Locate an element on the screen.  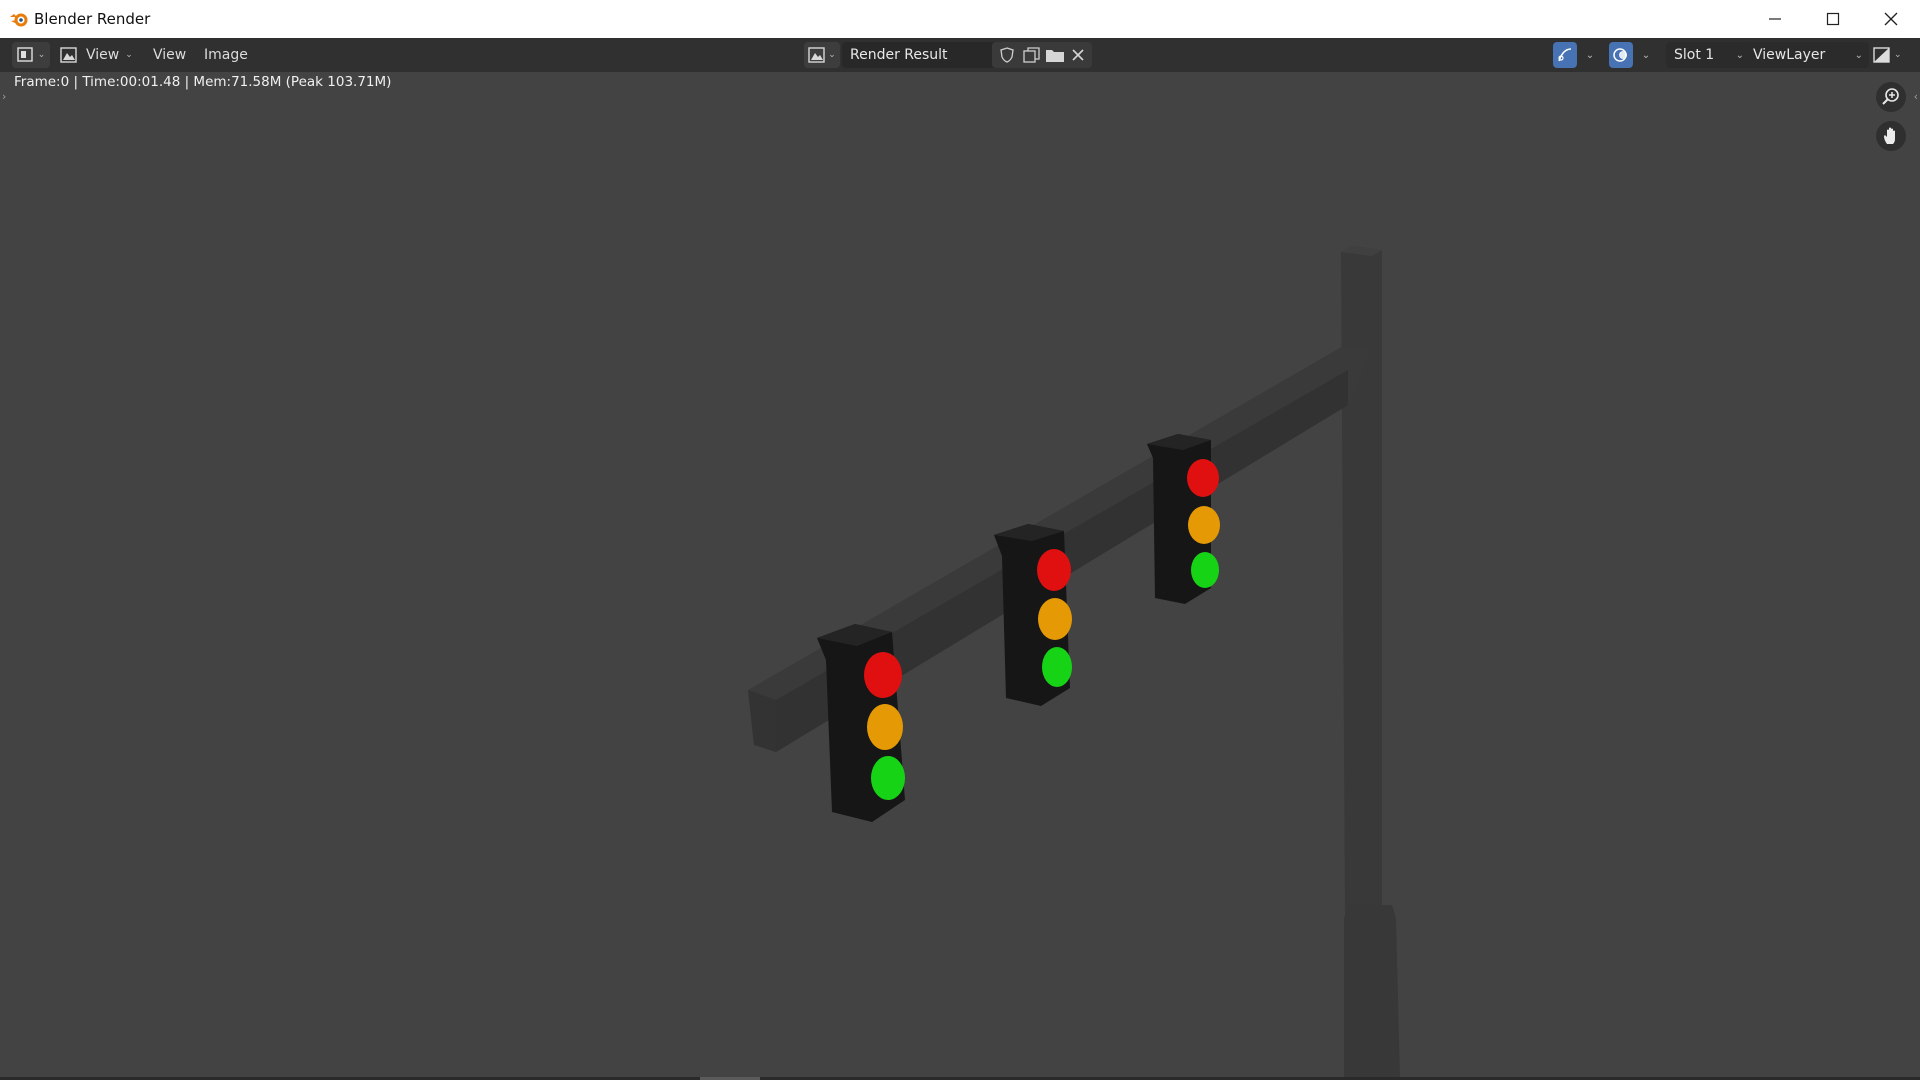
maximize-button is located at coordinates (1833, 19).